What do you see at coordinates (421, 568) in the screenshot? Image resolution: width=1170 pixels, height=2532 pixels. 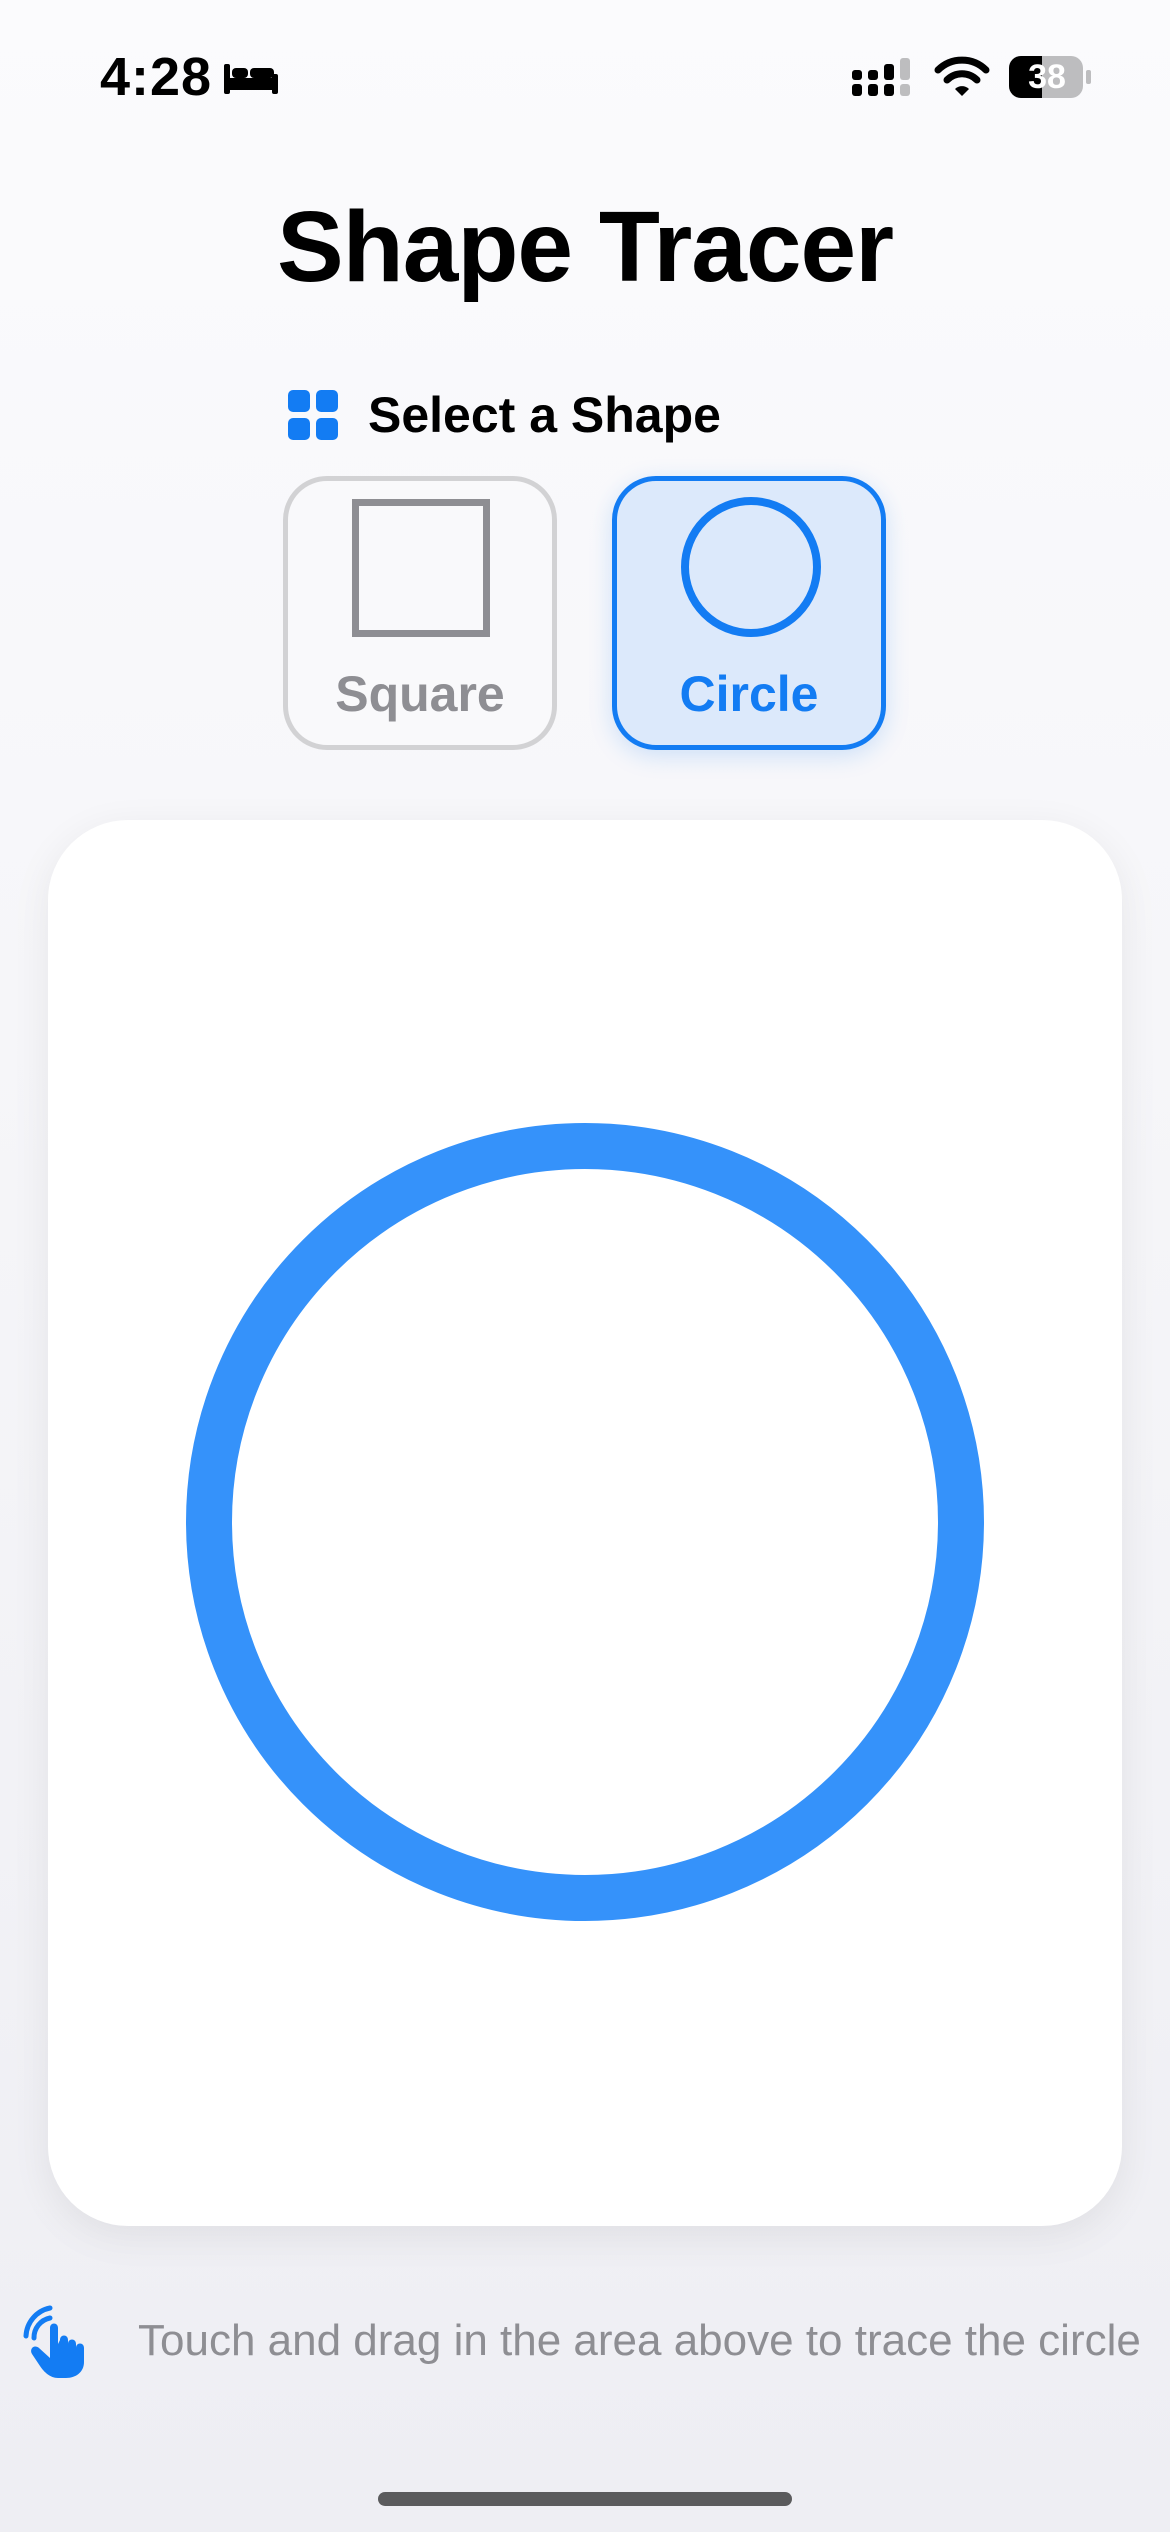 I see `square-shape-icon` at bounding box center [421, 568].